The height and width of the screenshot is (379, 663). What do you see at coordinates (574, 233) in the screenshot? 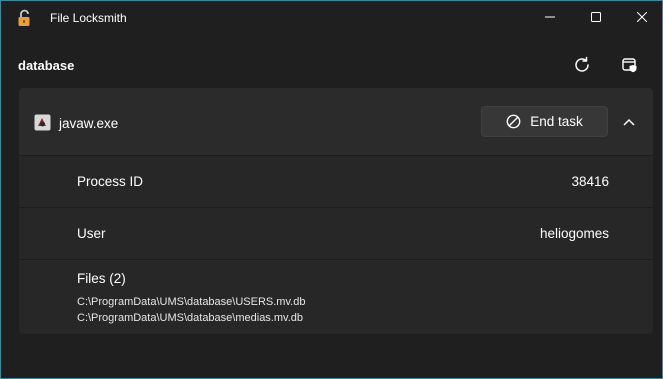
I see `user-value: heliogomes` at bounding box center [574, 233].